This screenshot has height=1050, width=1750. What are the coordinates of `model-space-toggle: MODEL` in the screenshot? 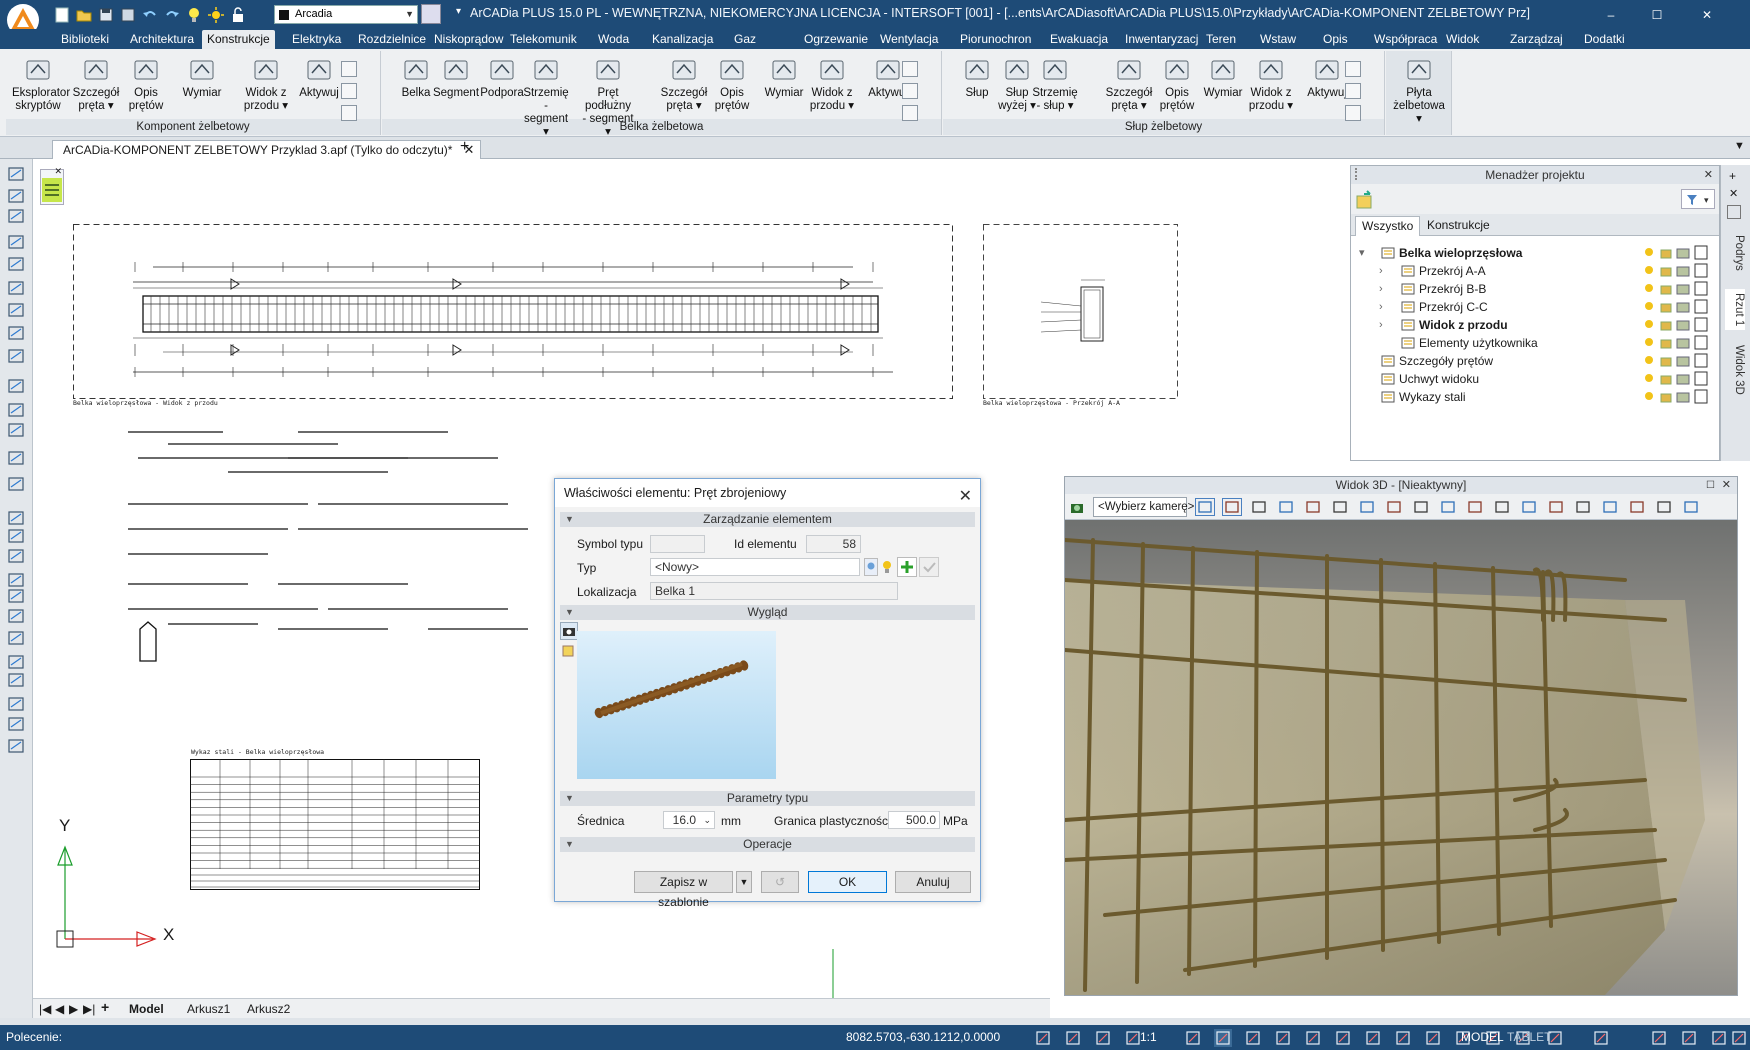 It's located at (1482, 1037).